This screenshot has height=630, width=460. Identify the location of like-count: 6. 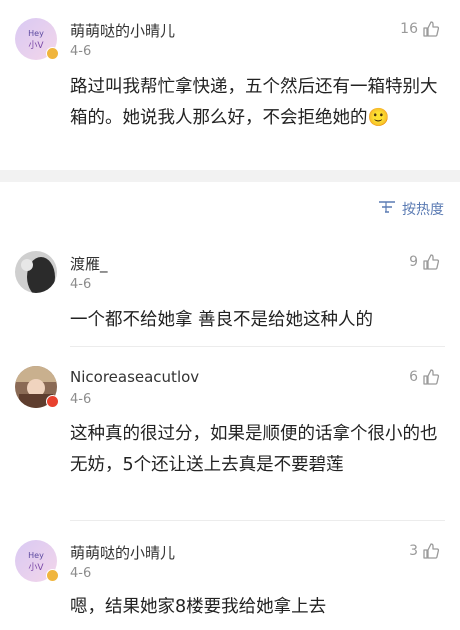
(413, 377).